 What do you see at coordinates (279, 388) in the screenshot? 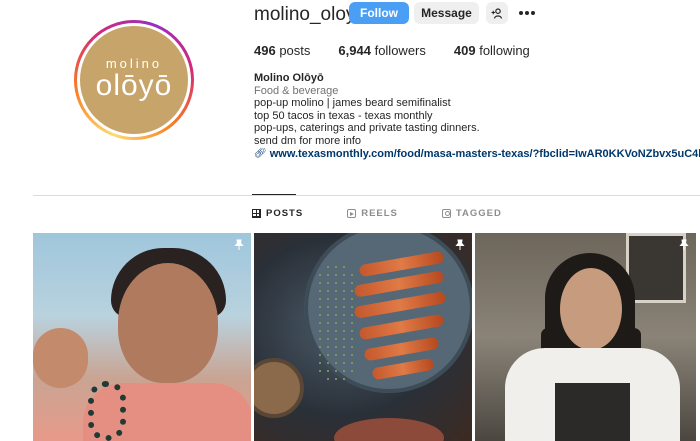
I see `post-image-bowl` at bounding box center [279, 388].